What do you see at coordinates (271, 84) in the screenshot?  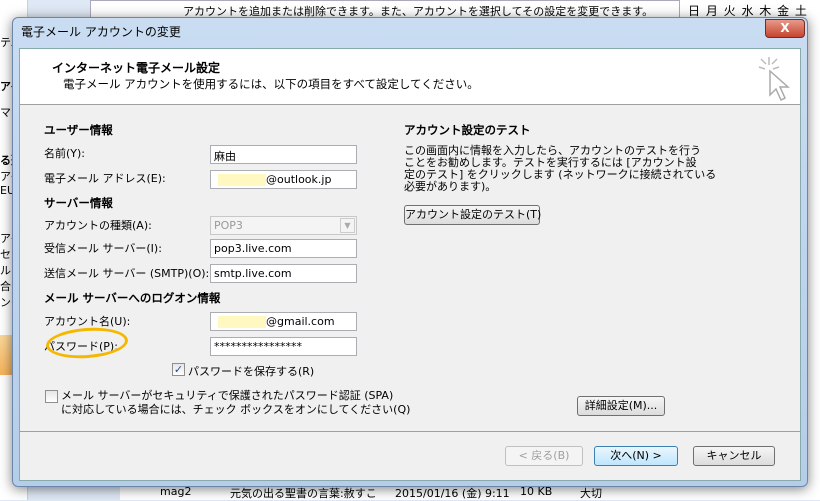 I see `header-subtitle: 電子メール アカウントを使用するには、以下の項目をすべて設定してください。` at bounding box center [271, 84].